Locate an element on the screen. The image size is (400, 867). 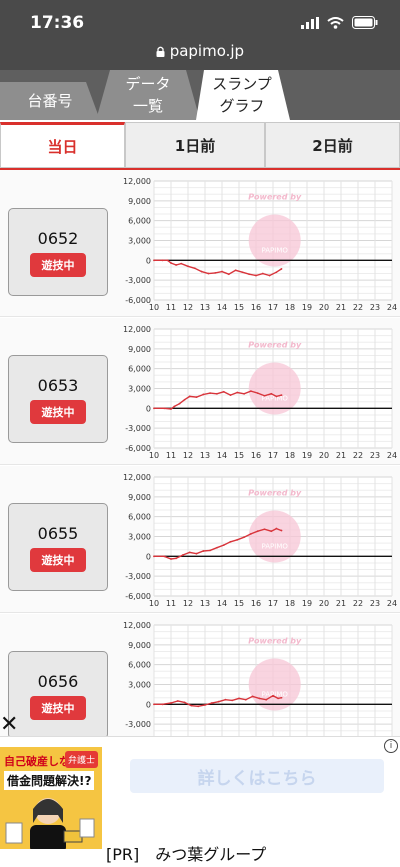
machine-card: 0653 遊技中 is located at coordinates (58, 399).